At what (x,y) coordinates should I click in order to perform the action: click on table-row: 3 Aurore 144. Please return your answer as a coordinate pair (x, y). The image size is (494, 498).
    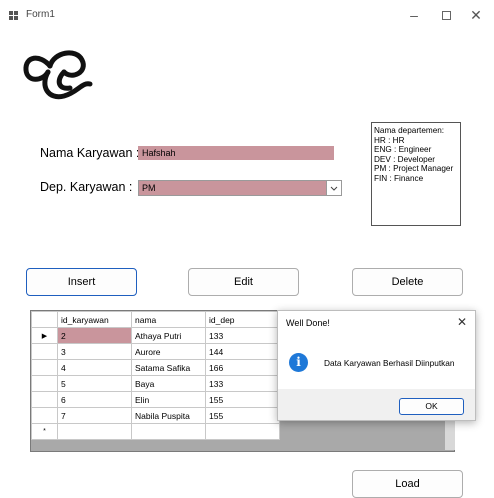
    Looking at the image, I should click on (155, 351).